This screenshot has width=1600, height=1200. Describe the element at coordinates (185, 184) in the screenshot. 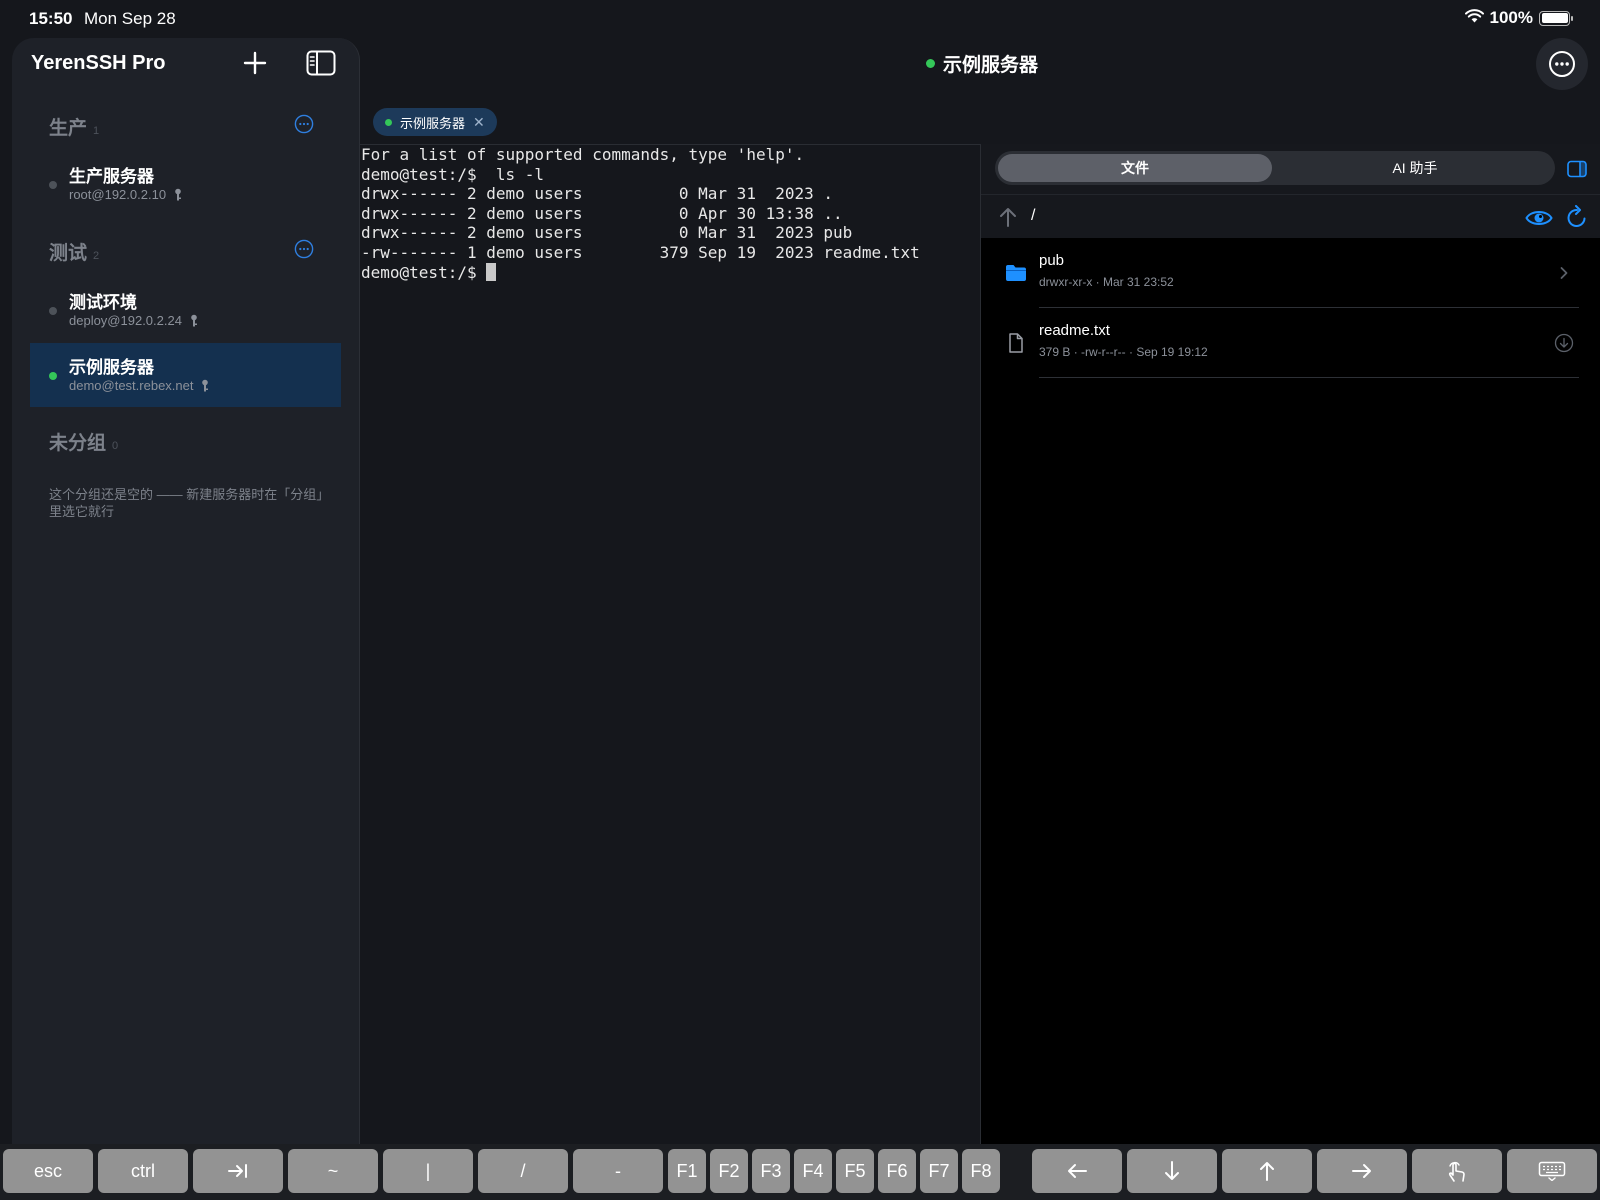

I see `server-item-production: 生产服务器 root@192.0.2.10` at that location.